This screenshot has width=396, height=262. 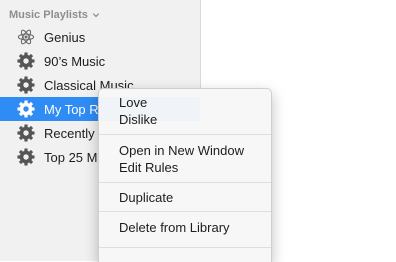 I want to click on playlist-item-genius: Genius, so click(x=100, y=37).